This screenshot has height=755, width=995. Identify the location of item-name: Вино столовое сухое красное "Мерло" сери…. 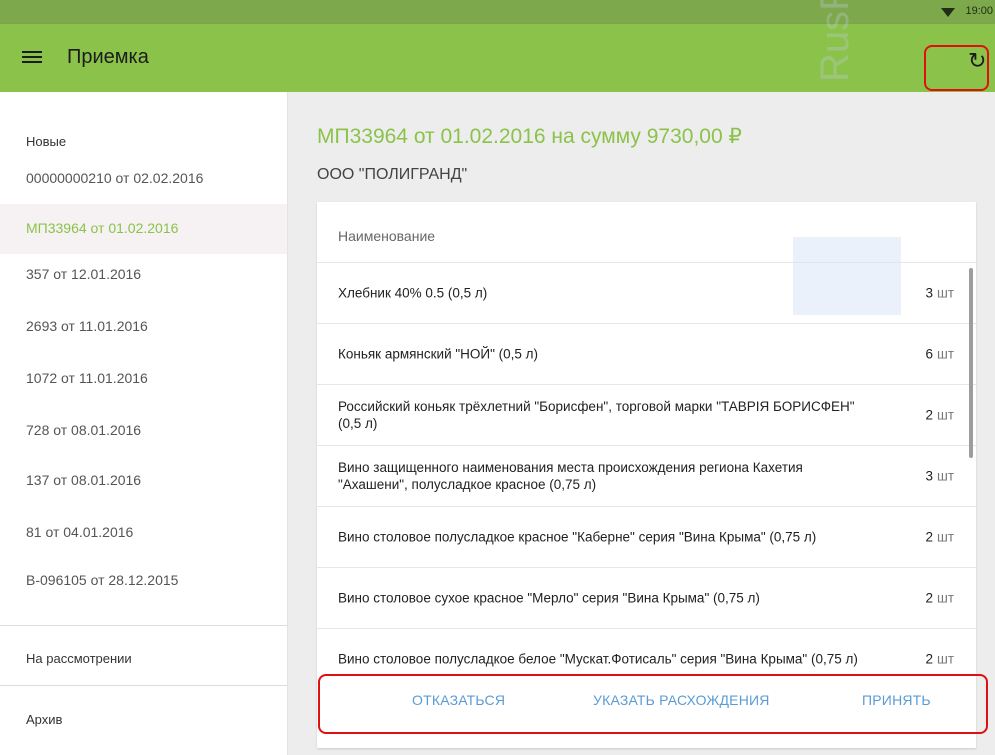
(549, 598).